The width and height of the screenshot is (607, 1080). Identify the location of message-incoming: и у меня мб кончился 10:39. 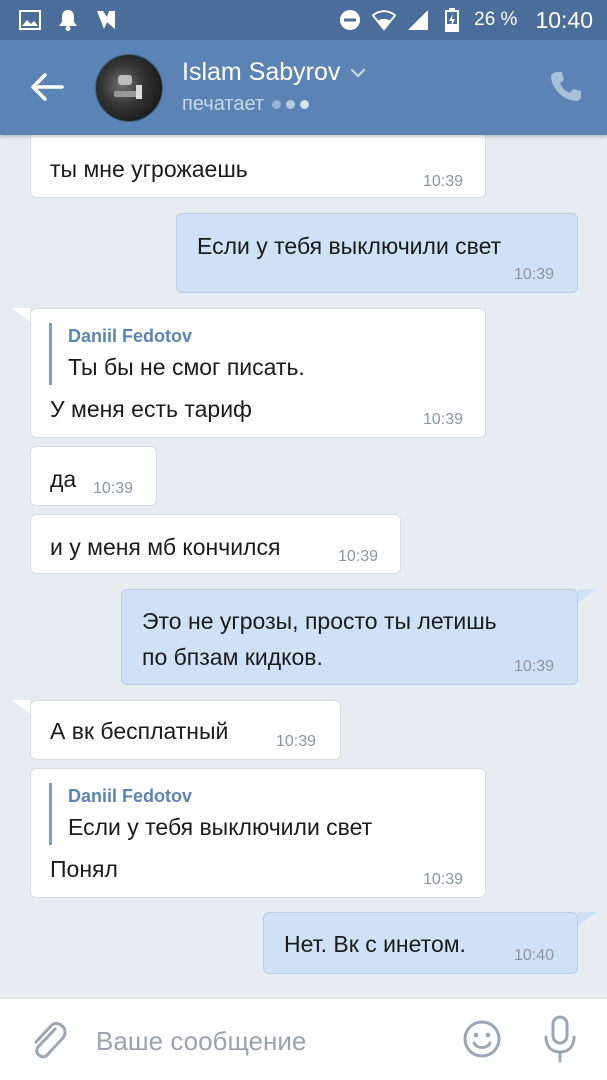
(215, 544).